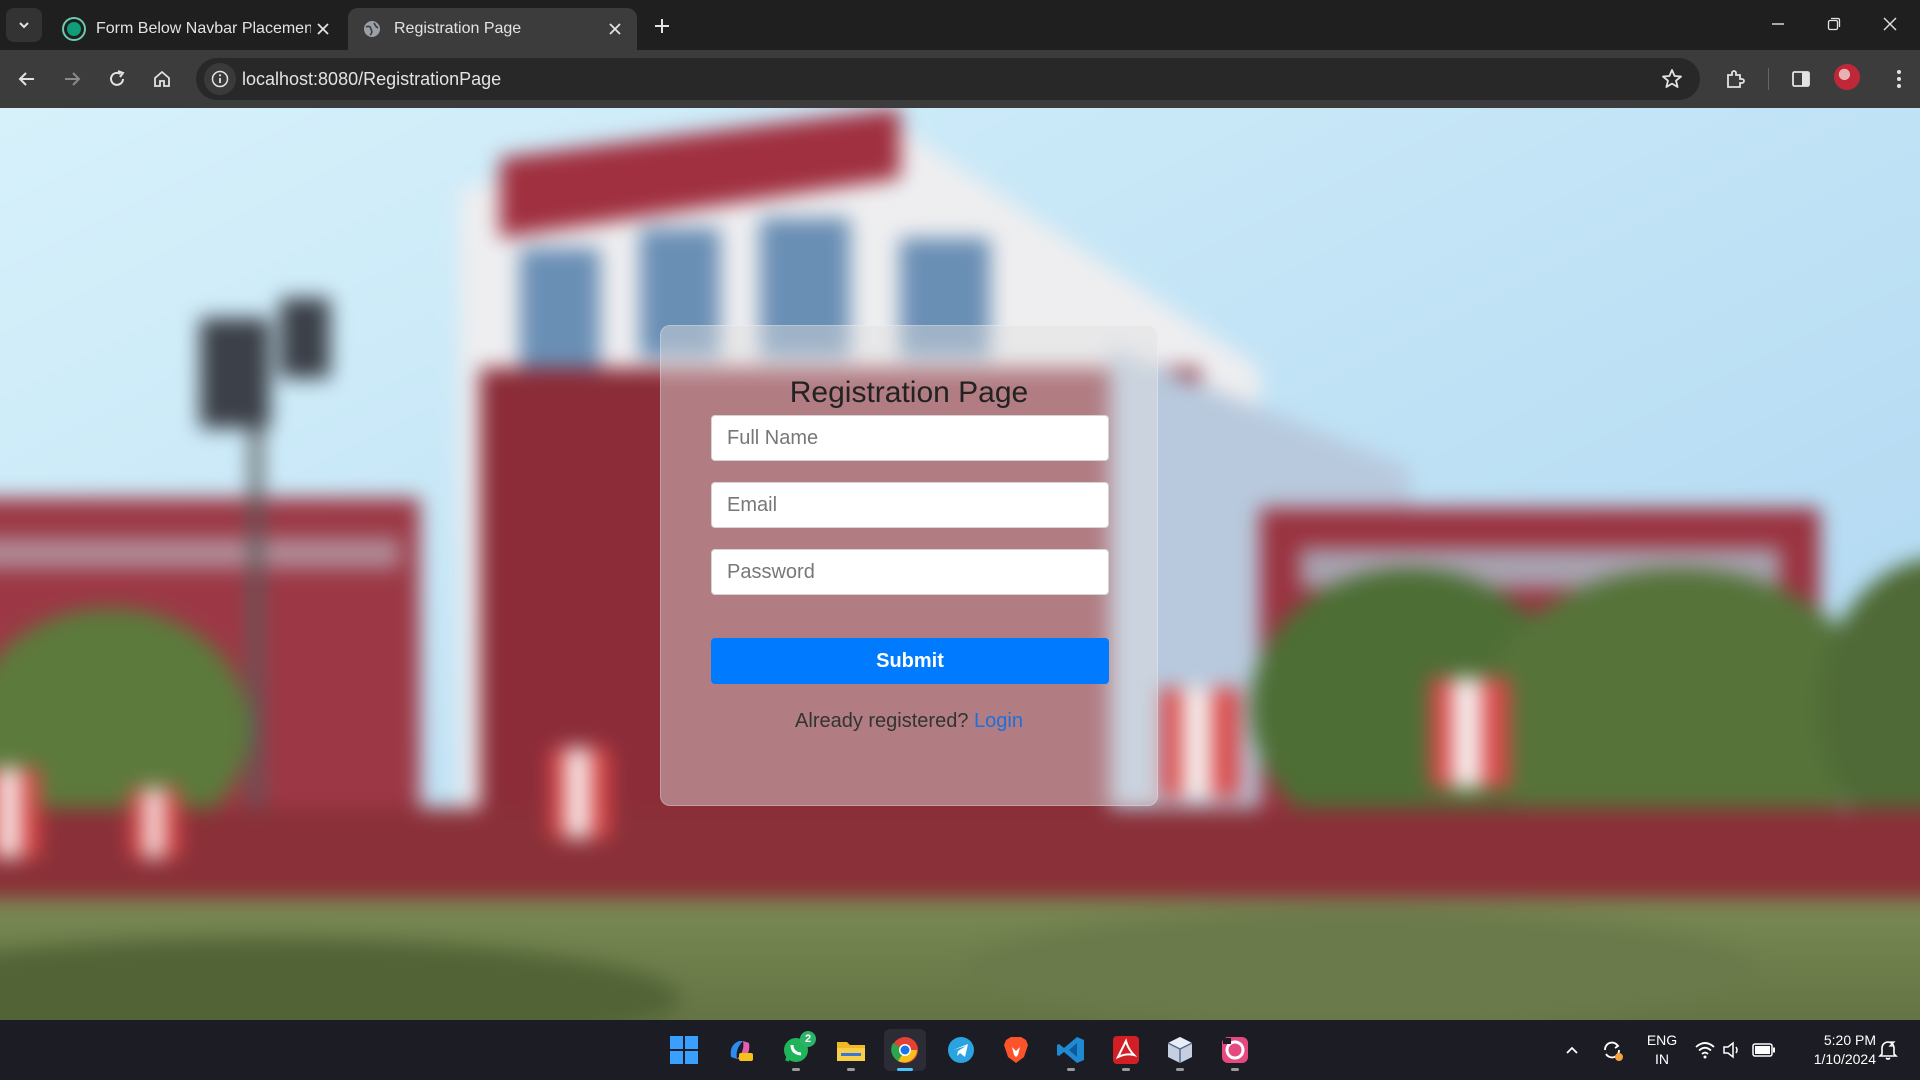  I want to click on chrome-button, so click(905, 1050).